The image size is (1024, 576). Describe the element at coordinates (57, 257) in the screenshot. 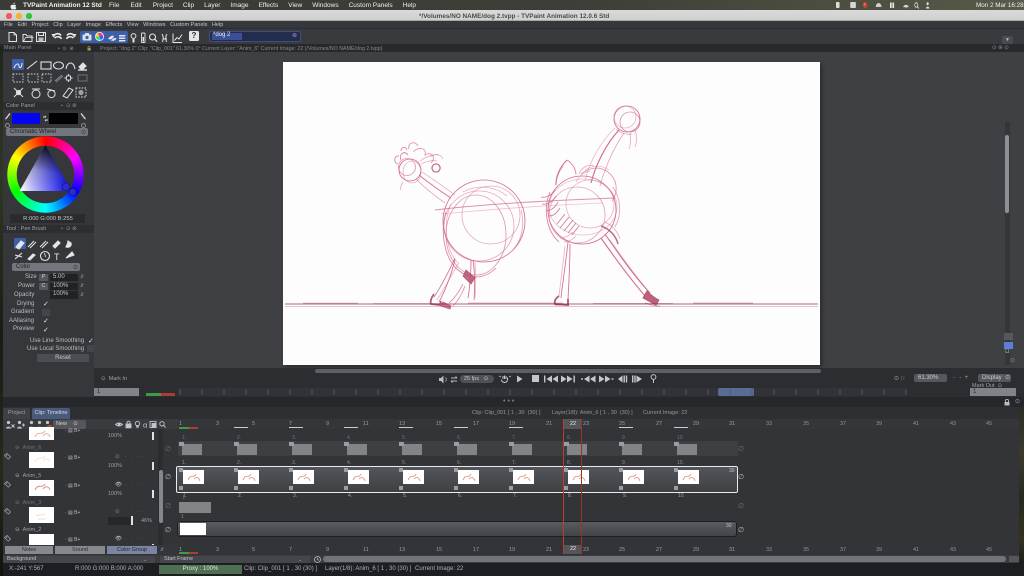

I see `svg-text: T` at that location.